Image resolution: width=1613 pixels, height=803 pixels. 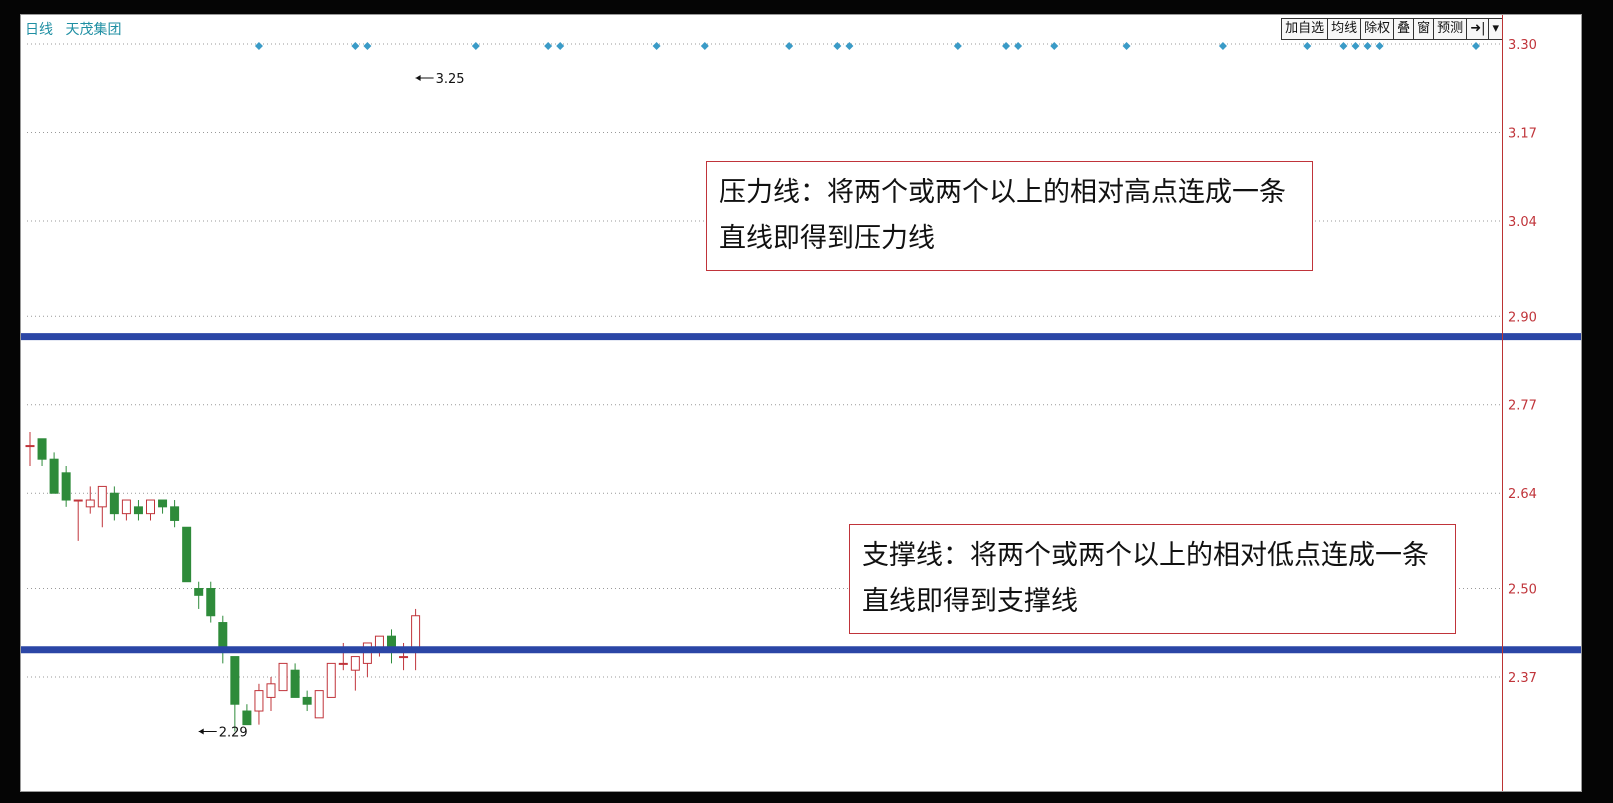 What do you see at coordinates (93, 30) in the screenshot?
I see `stock-name: 天茂集团` at bounding box center [93, 30].